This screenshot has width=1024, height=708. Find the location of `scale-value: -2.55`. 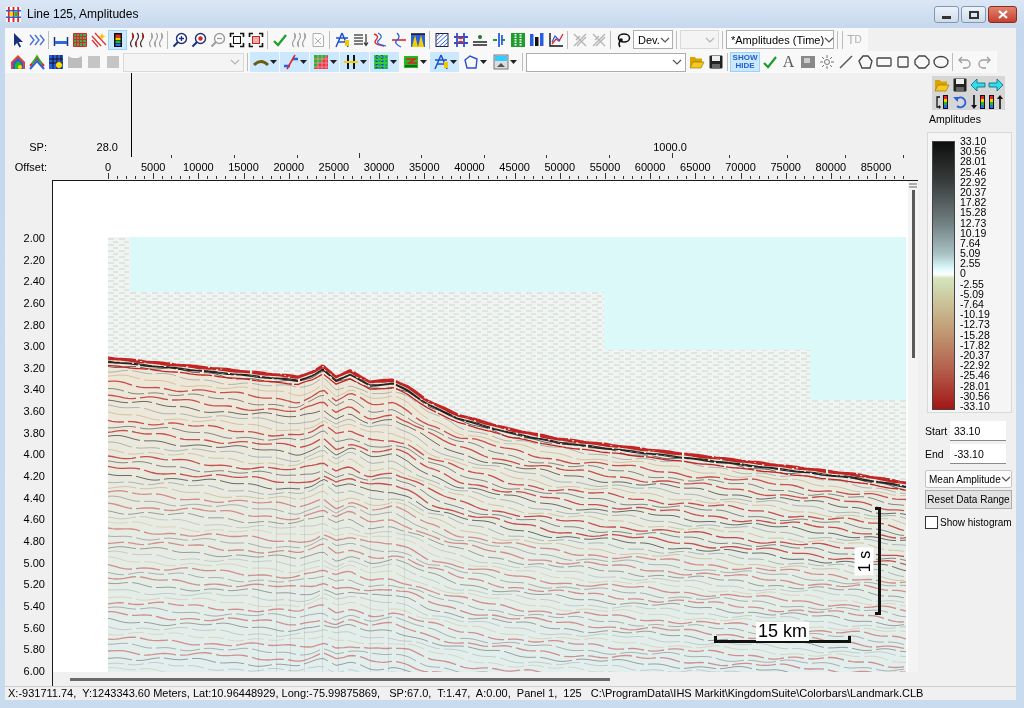

scale-value: -2.55 is located at coordinates (972, 283).